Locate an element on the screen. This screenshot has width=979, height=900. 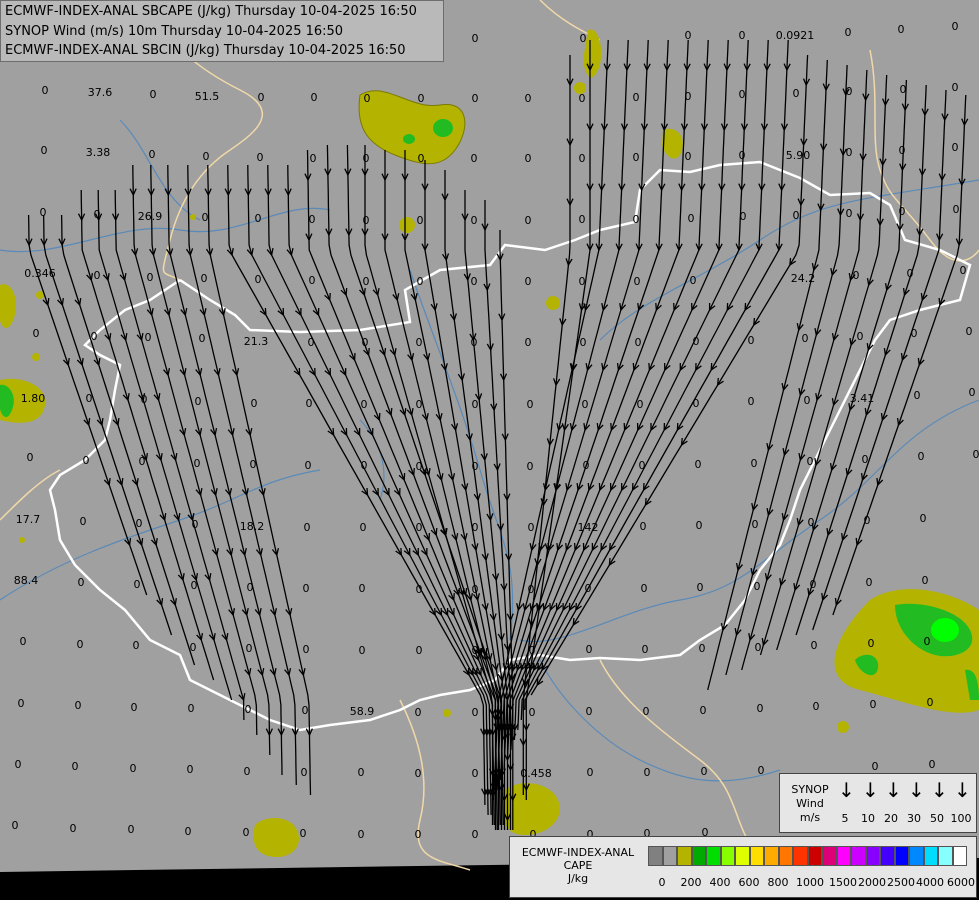
cape-legend-title-1: ECMWF-INDEX-ANAL is located at coordinates (578, 852).